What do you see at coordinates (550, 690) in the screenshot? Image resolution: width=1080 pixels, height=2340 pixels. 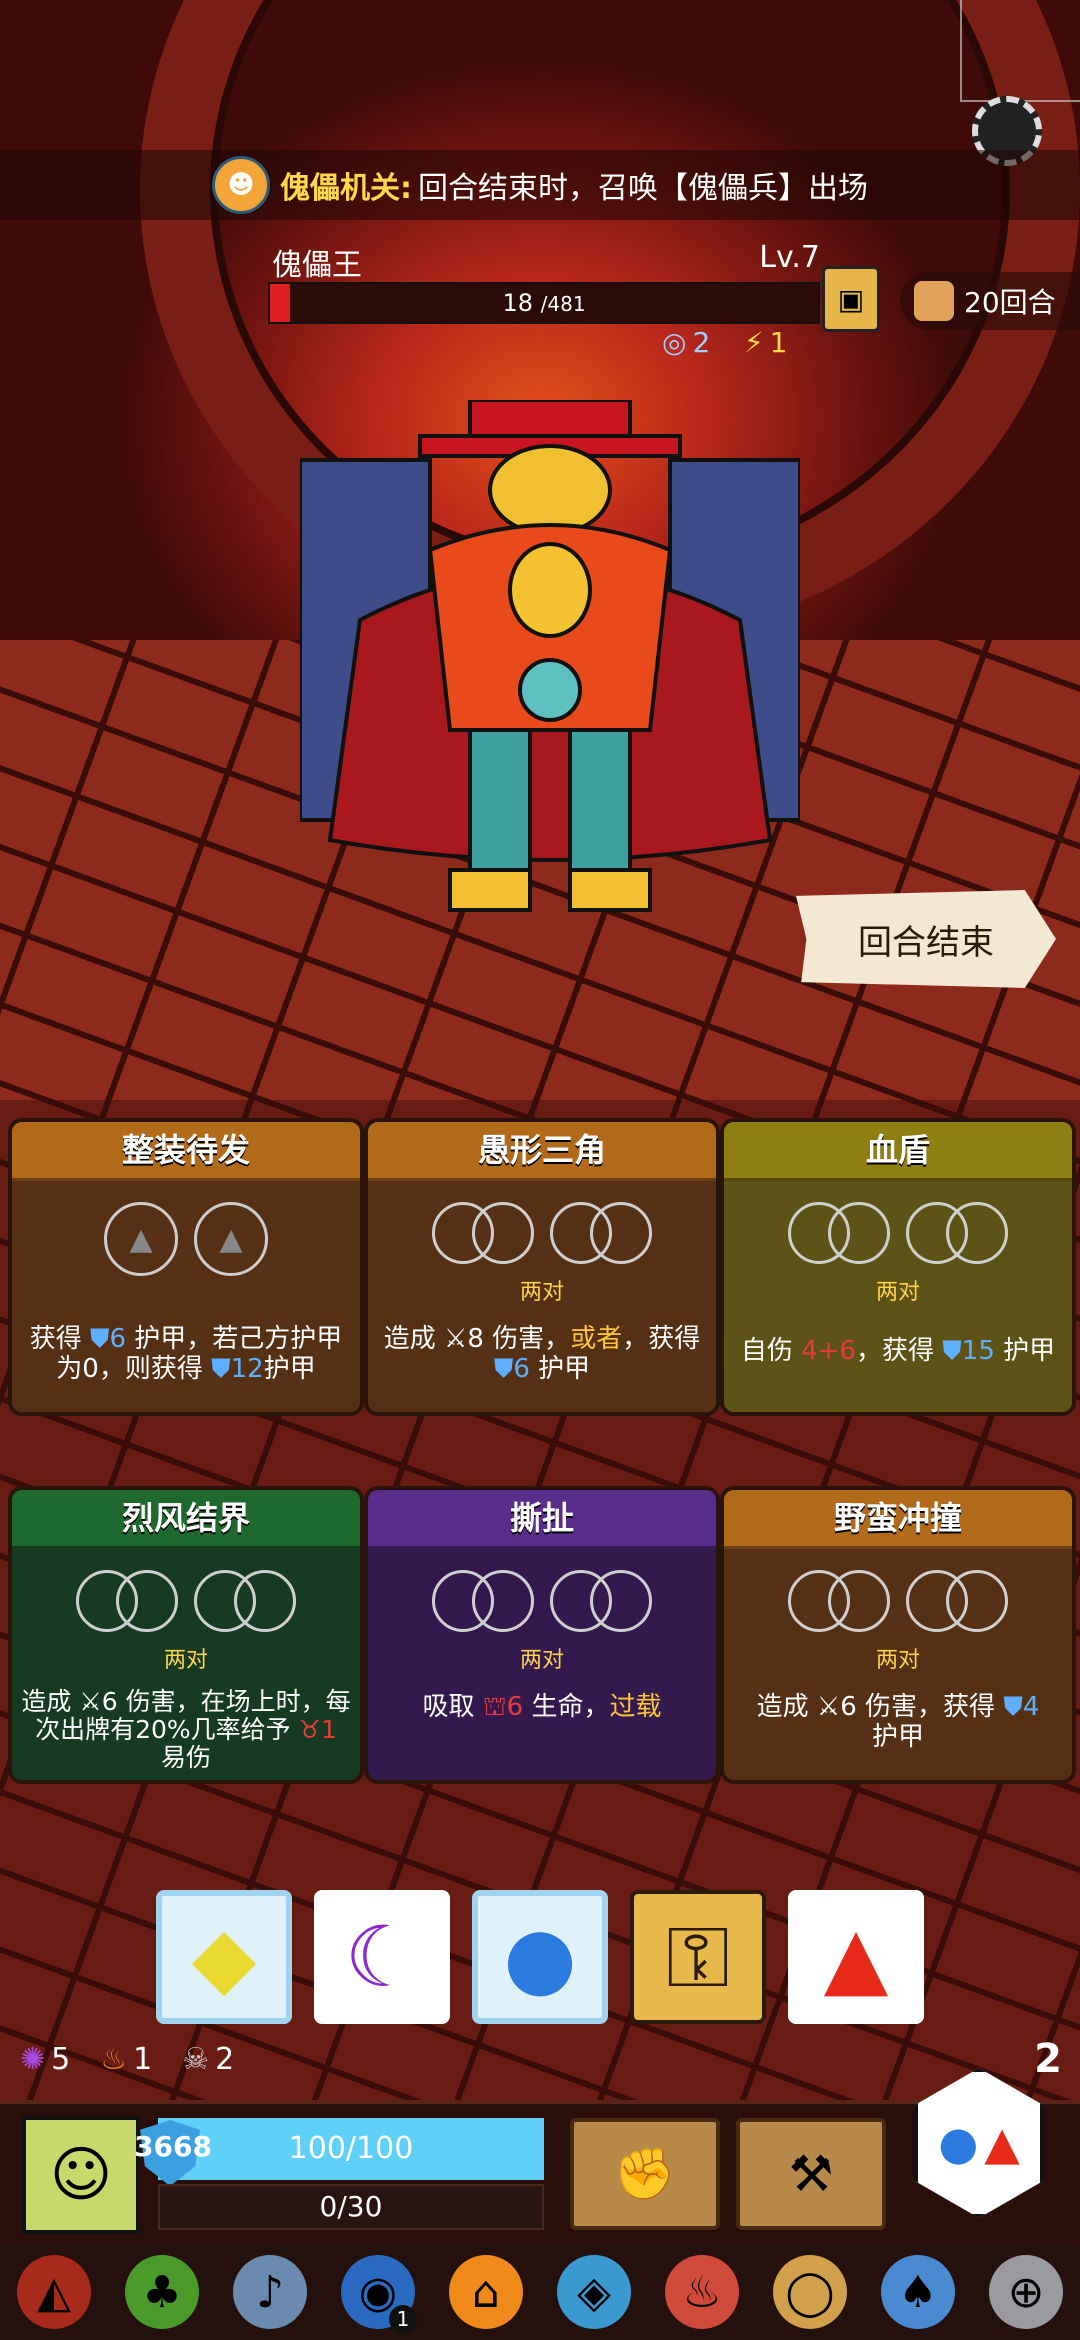 I see `puppet-doll` at bounding box center [550, 690].